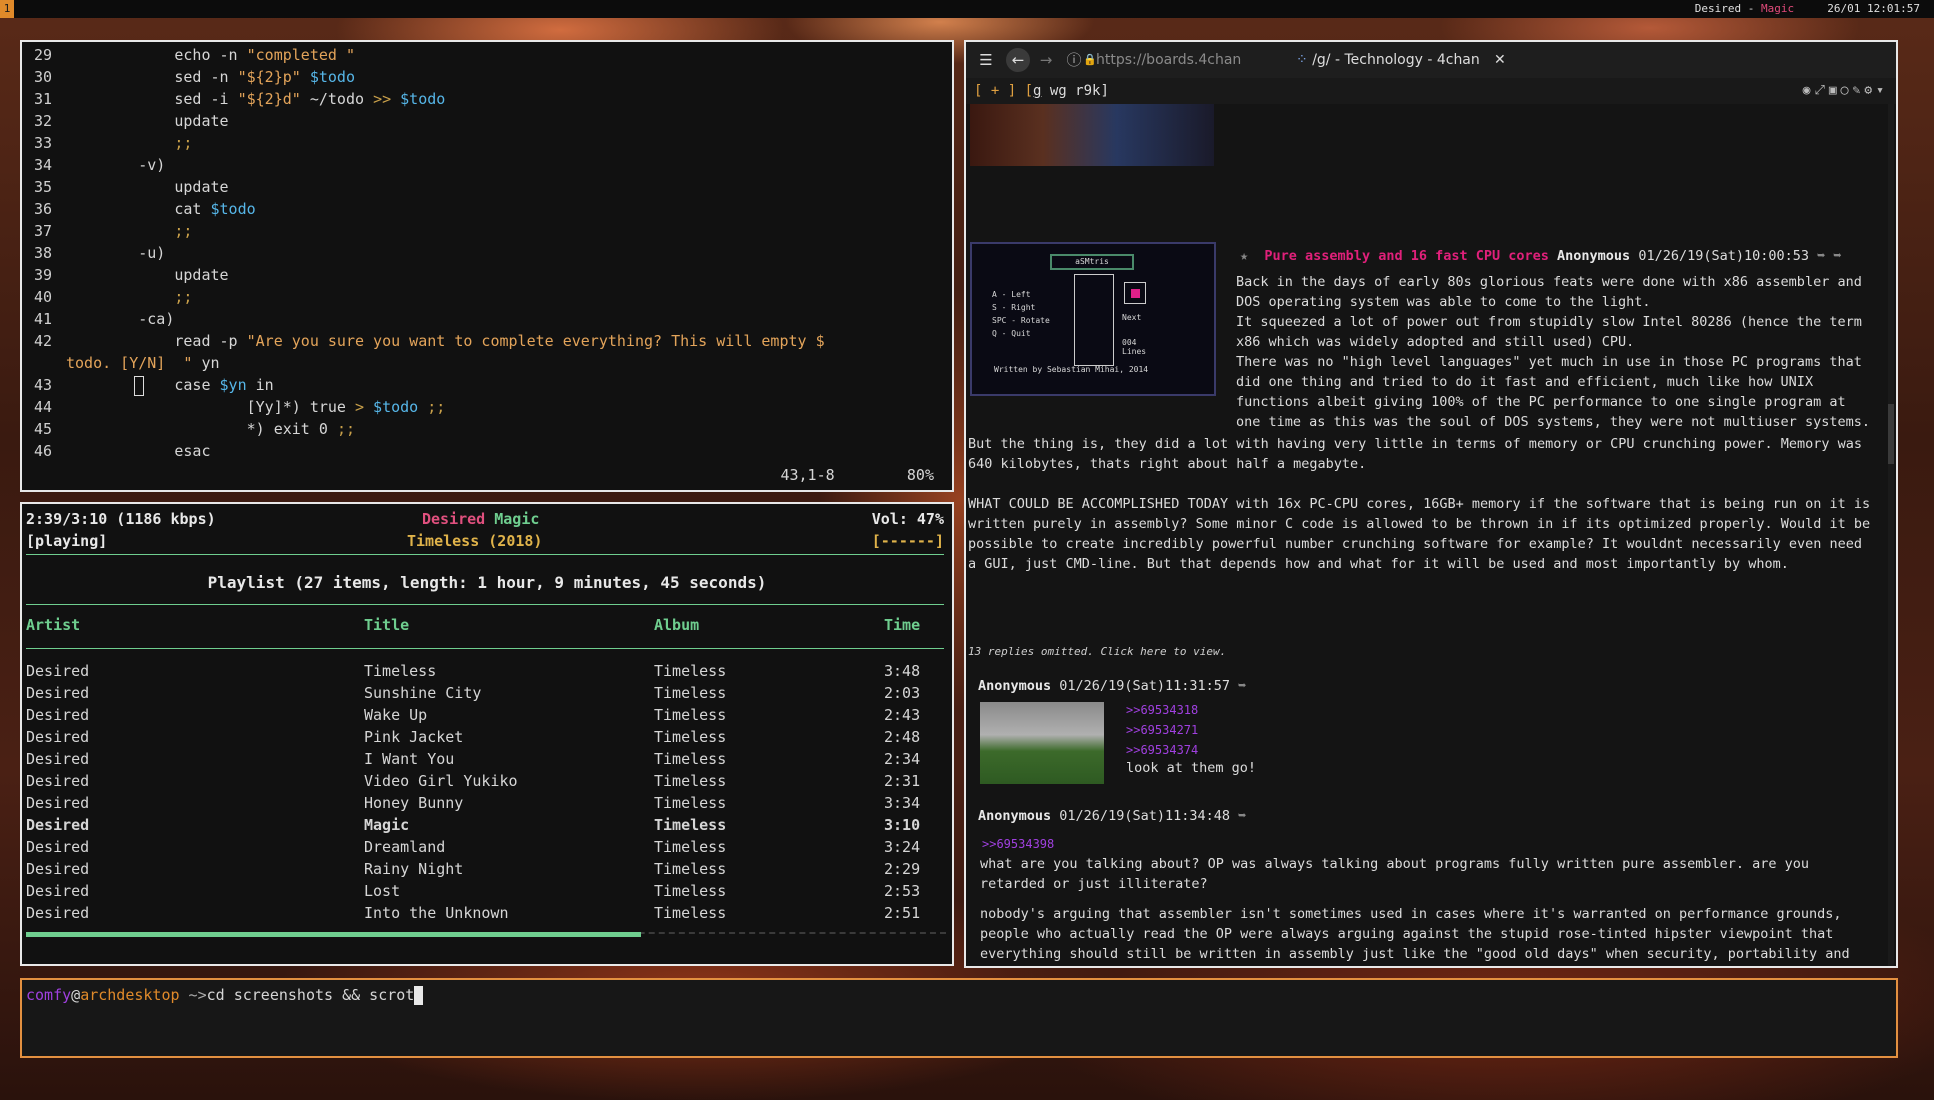  Describe the element at coordinates (902, 737) in the screenshot. I see `track-time: 2:48` at that location.